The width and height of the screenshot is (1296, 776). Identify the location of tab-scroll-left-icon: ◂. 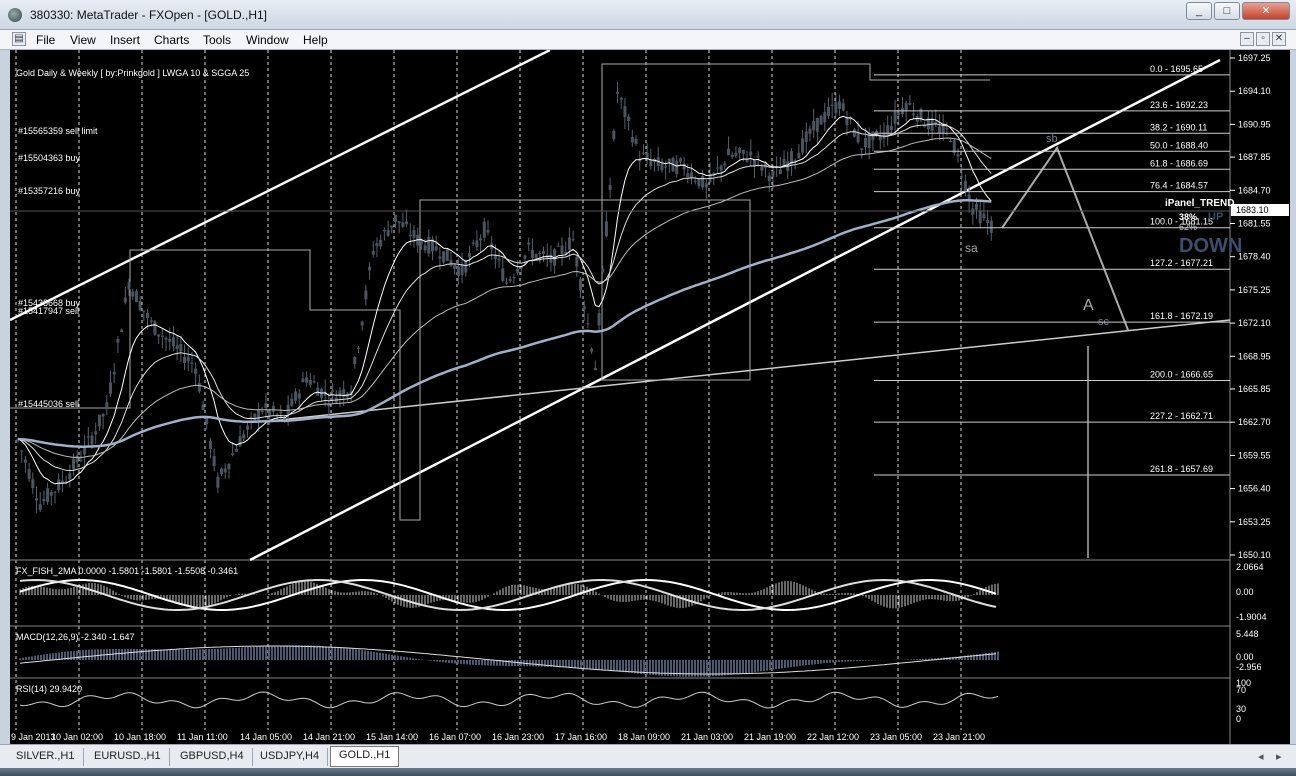
(1261, 756).